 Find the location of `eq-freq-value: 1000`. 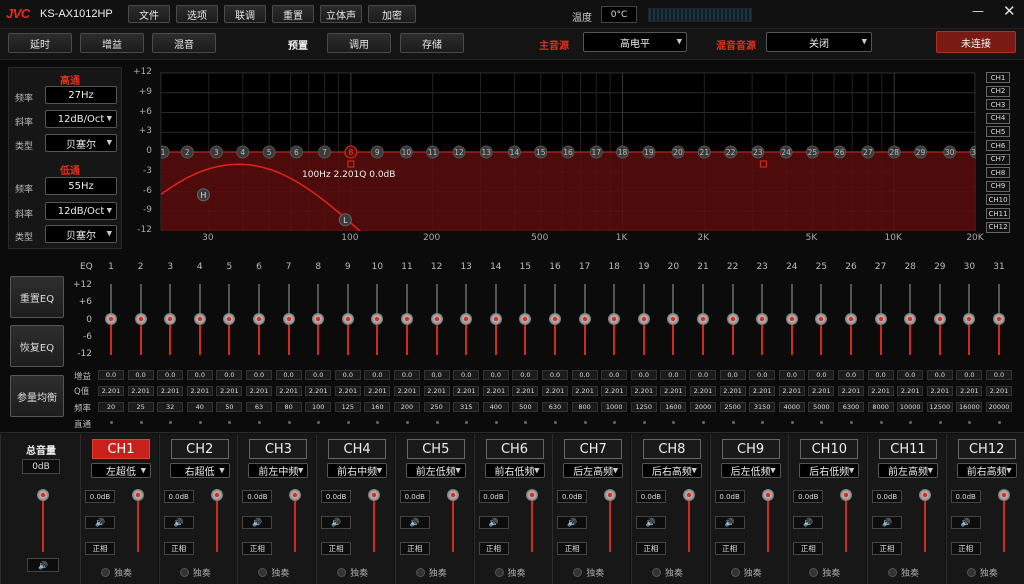

eq-freq-value: 1000 is located at coordinates (614, 407).